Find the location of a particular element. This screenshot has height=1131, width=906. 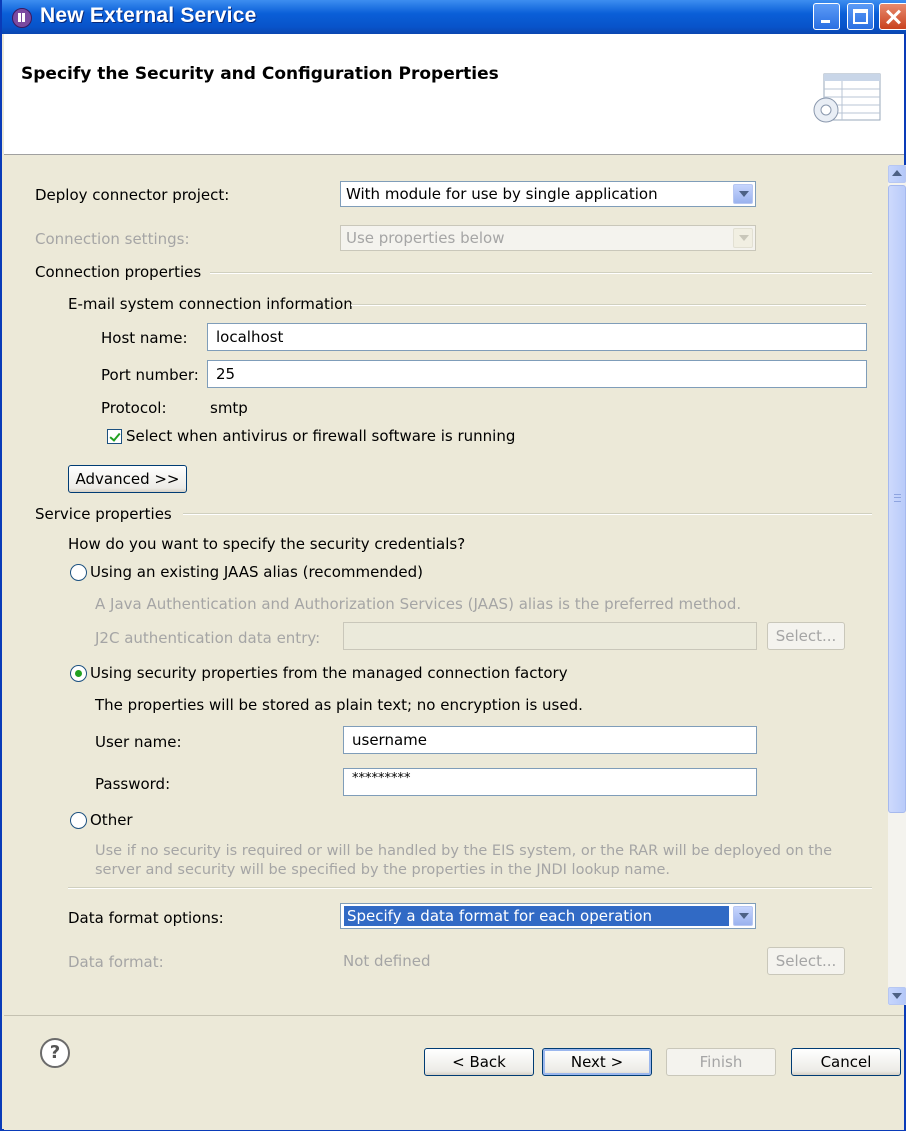

back-button: < Back is located at coordinates (479, 1062).